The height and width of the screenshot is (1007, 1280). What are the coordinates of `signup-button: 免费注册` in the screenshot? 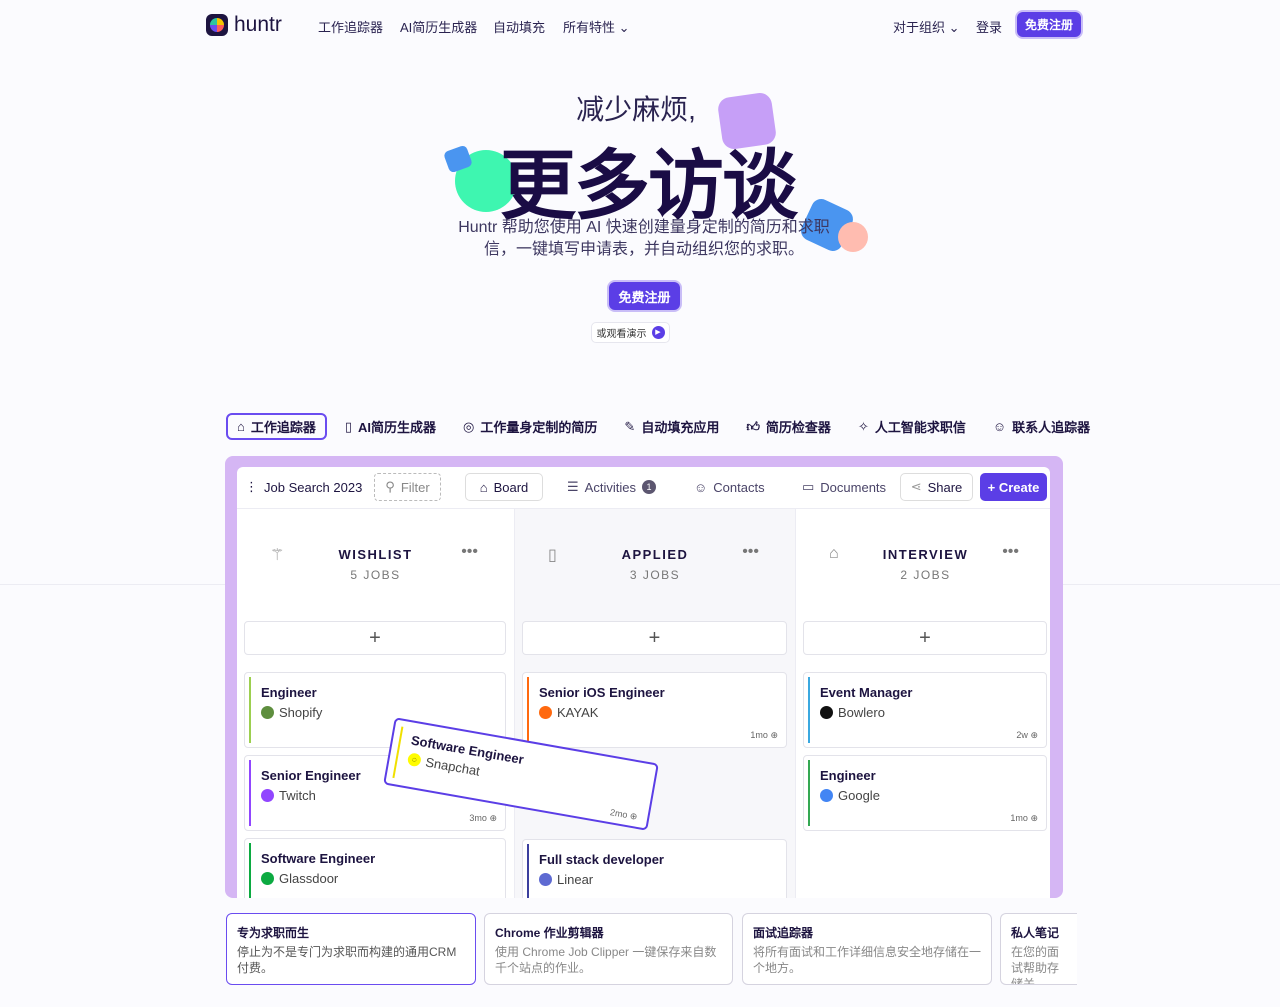 It's located at (1049, 24).